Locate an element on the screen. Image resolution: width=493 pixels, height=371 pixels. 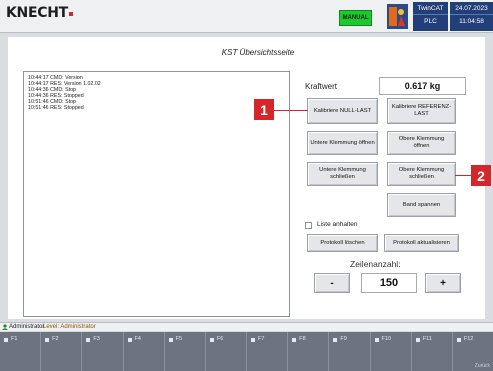
delete-protocol-button: Protokoll löschen is located at coordinates (342, 243).